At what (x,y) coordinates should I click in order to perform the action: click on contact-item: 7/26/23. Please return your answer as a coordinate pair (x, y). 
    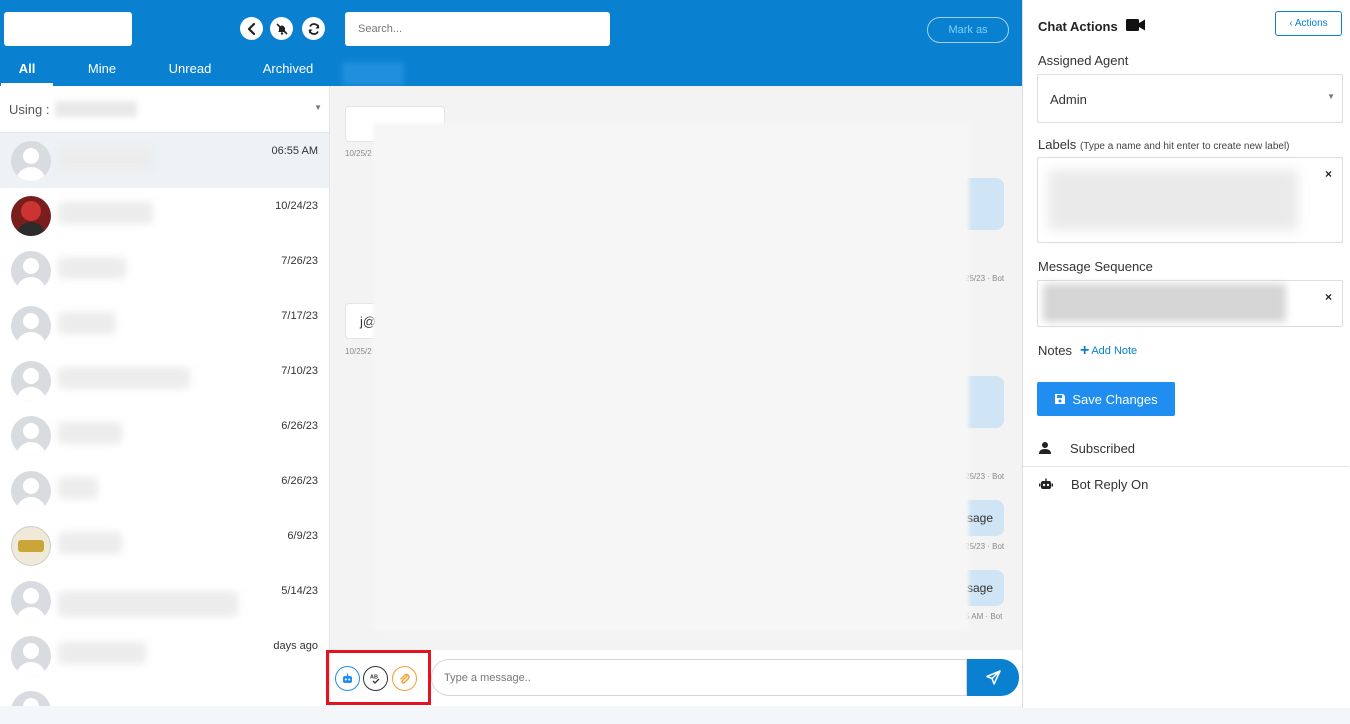
    Looking at the image, I should click on (164, 270).